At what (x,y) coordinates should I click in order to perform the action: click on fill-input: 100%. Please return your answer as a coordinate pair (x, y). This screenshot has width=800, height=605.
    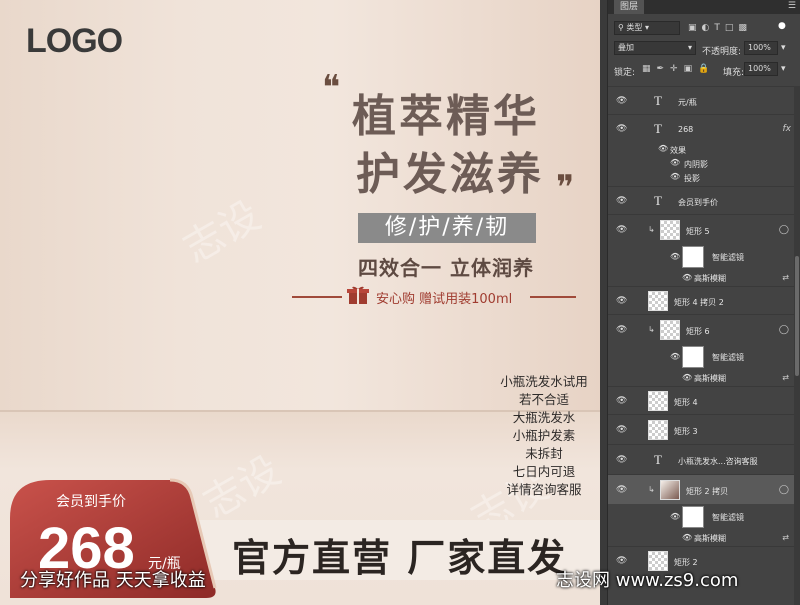
    Looking at the image, I should click on (761, 69).